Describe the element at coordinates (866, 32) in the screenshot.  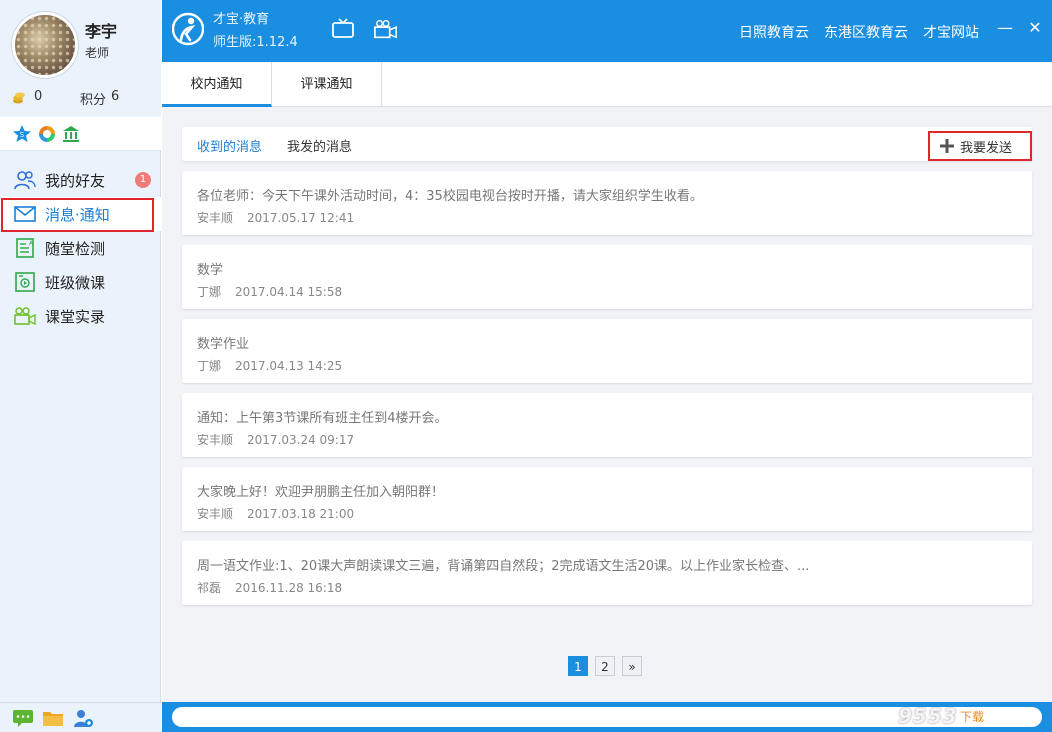
I see `link-donggang-edu-cloud: 东港区教育云` at that location.